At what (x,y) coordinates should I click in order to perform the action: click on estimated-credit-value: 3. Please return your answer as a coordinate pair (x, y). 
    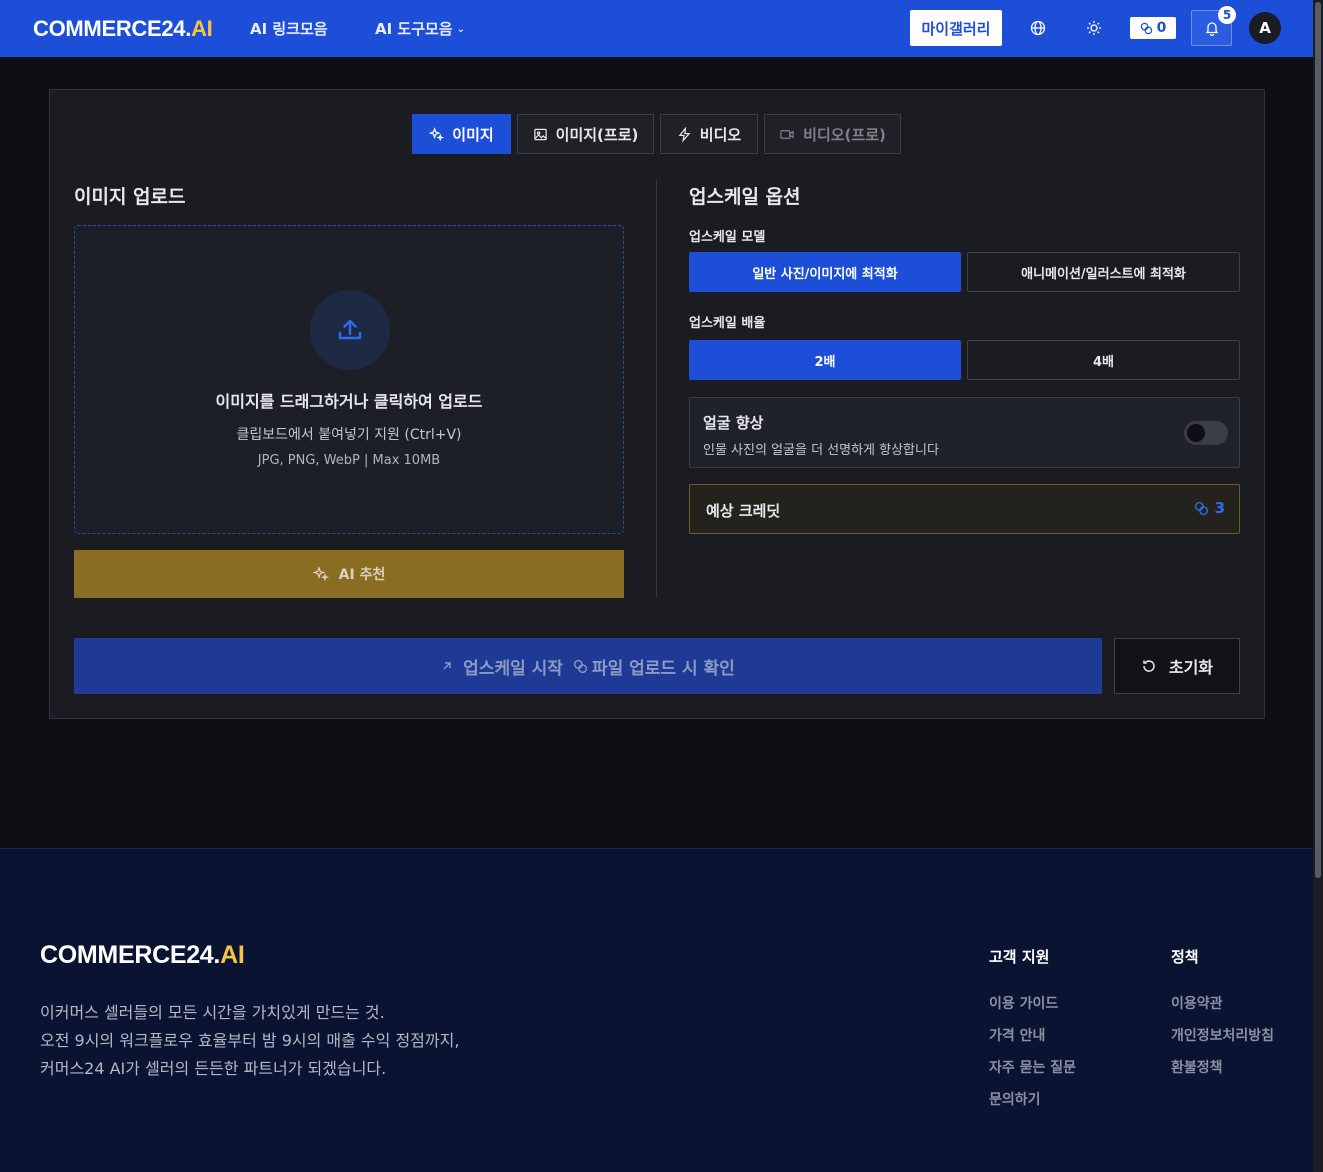
    Looking at the image, I should click on (1209, 508).